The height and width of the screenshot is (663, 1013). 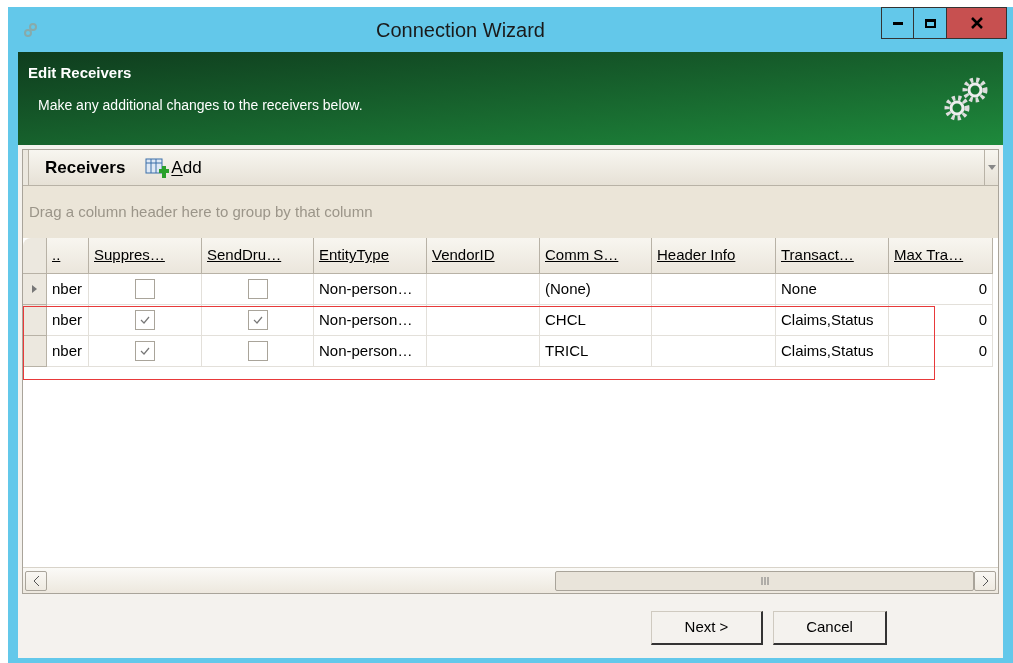 I want to click on column-header: VendorID, so click(x=483, y=256).